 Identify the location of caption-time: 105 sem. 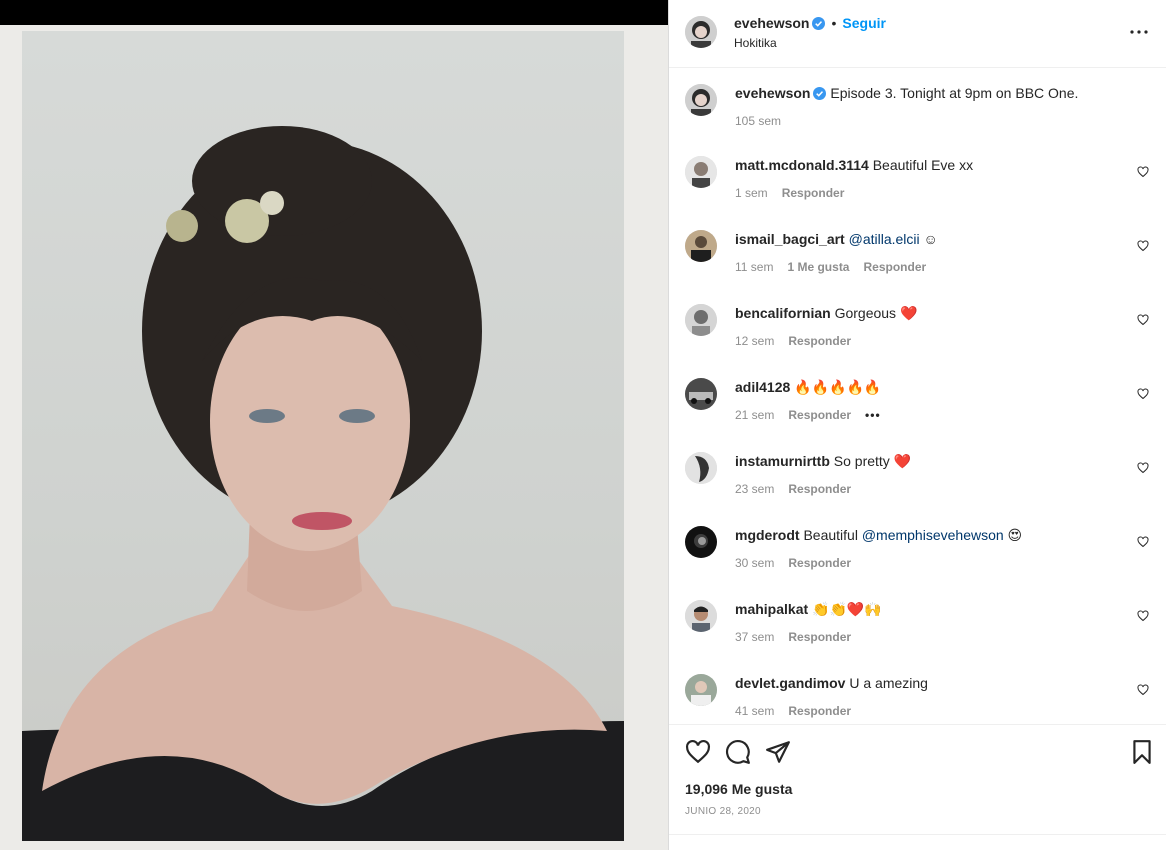
(758, 121).